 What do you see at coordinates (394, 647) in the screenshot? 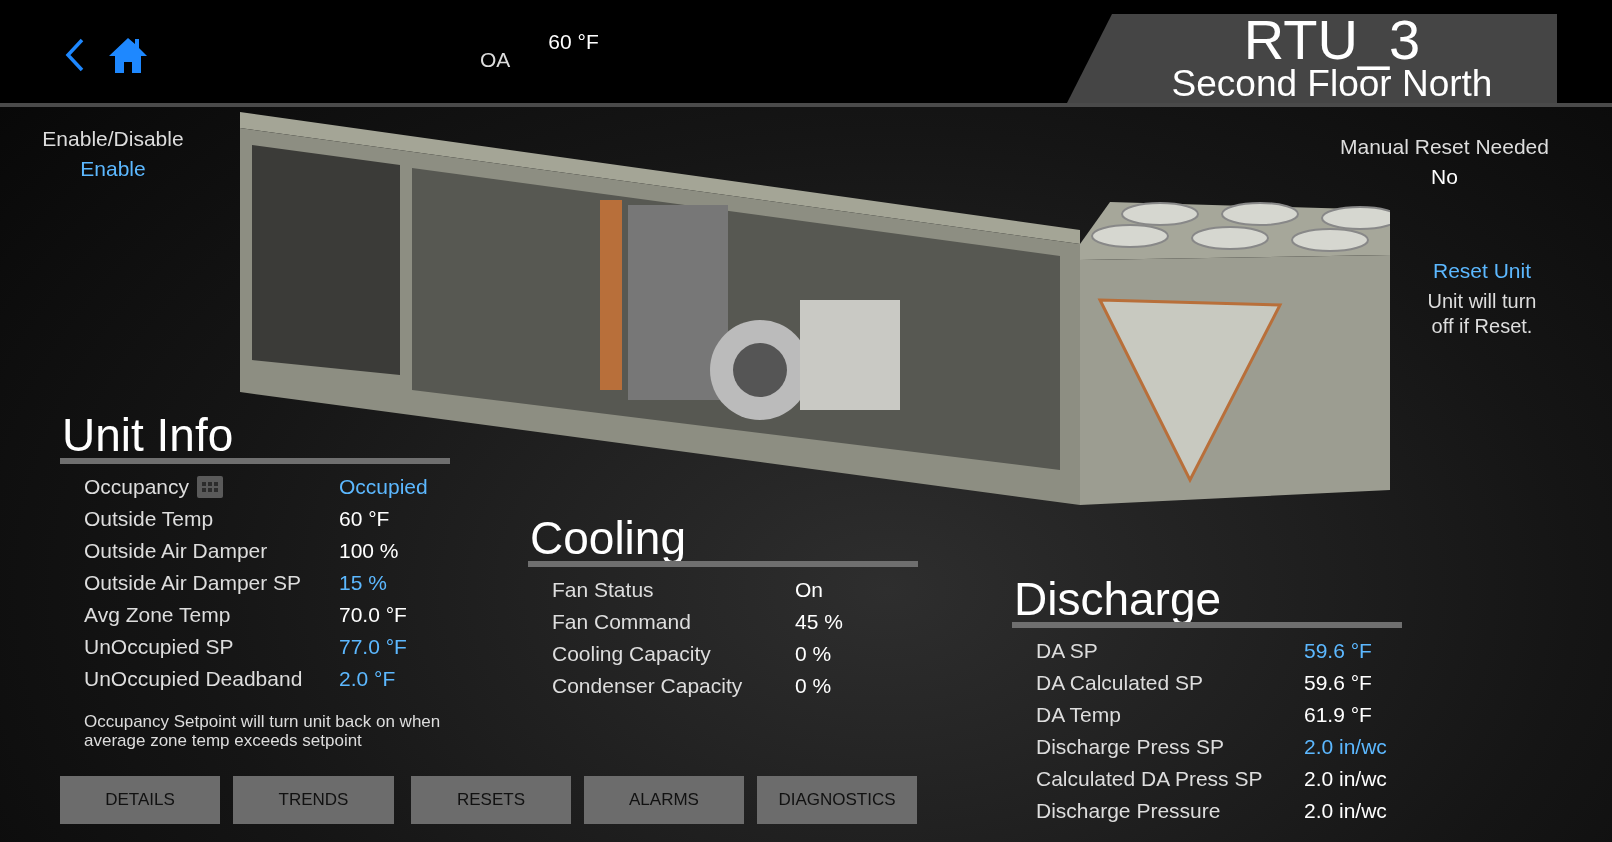
I see `setpoint-value: 77.0 °F` at bounding box center [394, 647].